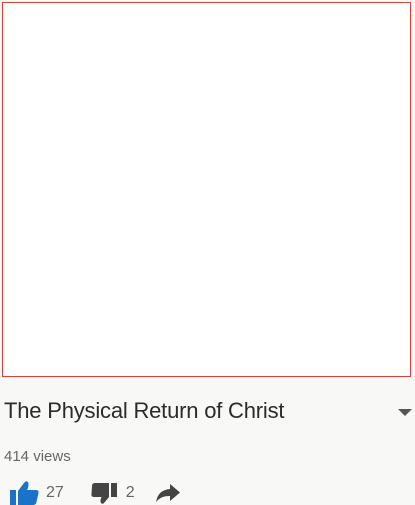 The image size is (415, 505). What do you see at coordinates (144, 410) in the screenshot?
I see `video-title: The Physical Return of Christ` at bounding box center [144, 410].